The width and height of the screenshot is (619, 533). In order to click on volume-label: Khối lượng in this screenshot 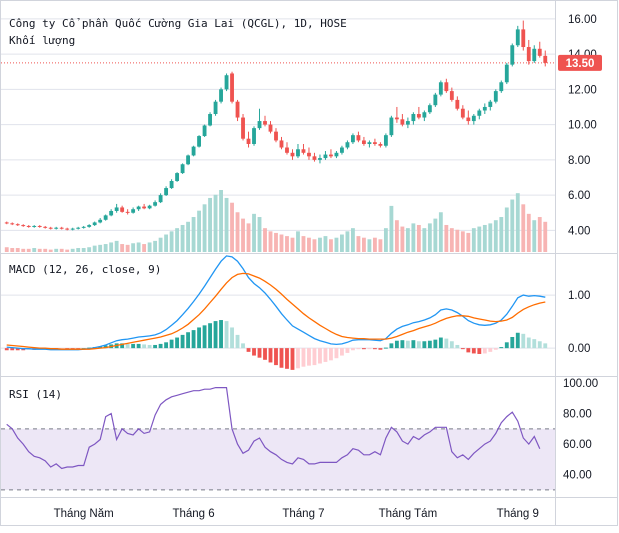, I will do `click(42, 40)`.